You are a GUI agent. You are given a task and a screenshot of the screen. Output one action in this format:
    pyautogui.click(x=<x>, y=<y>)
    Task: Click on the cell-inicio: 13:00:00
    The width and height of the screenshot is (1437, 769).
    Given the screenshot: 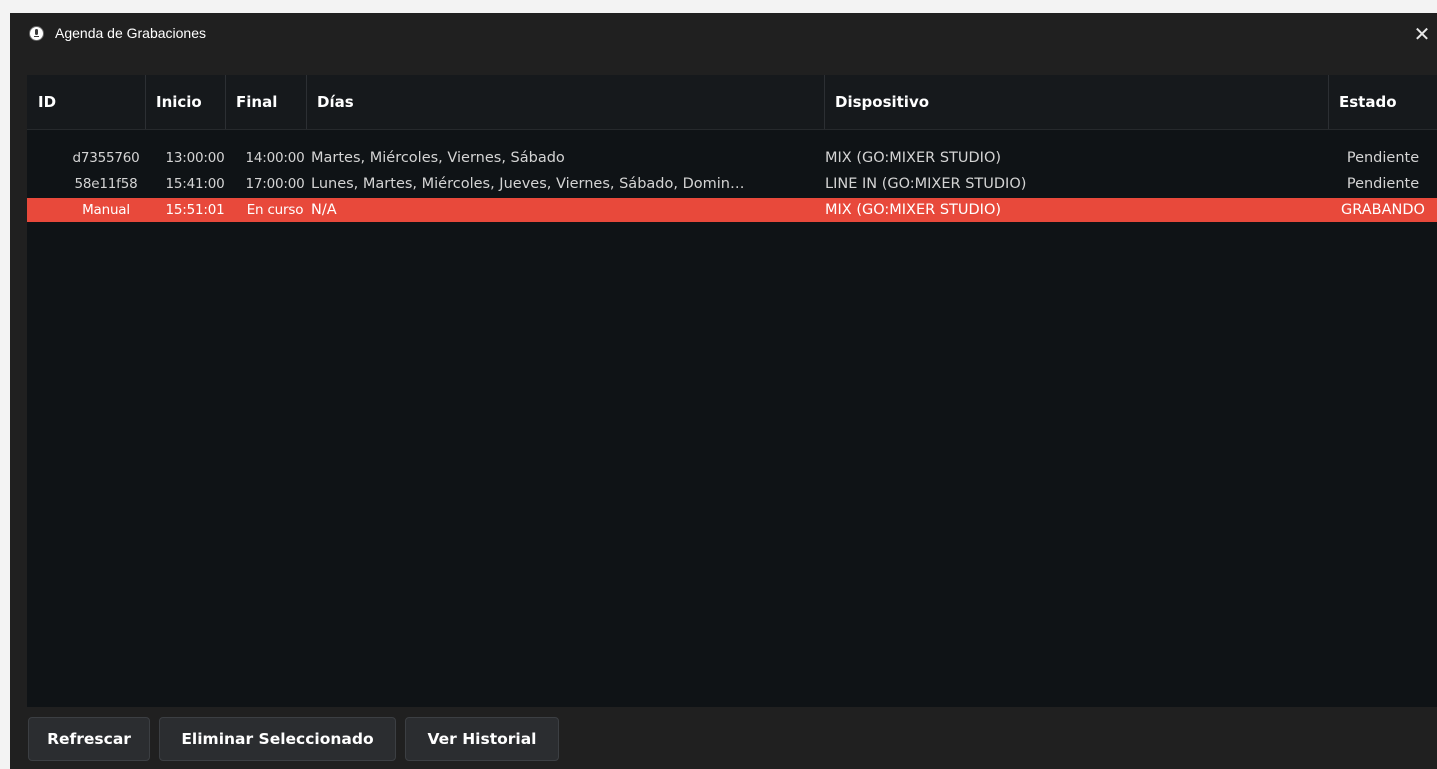 What is the action you would take?
    pyautogui.click(x=195, y=158)
    